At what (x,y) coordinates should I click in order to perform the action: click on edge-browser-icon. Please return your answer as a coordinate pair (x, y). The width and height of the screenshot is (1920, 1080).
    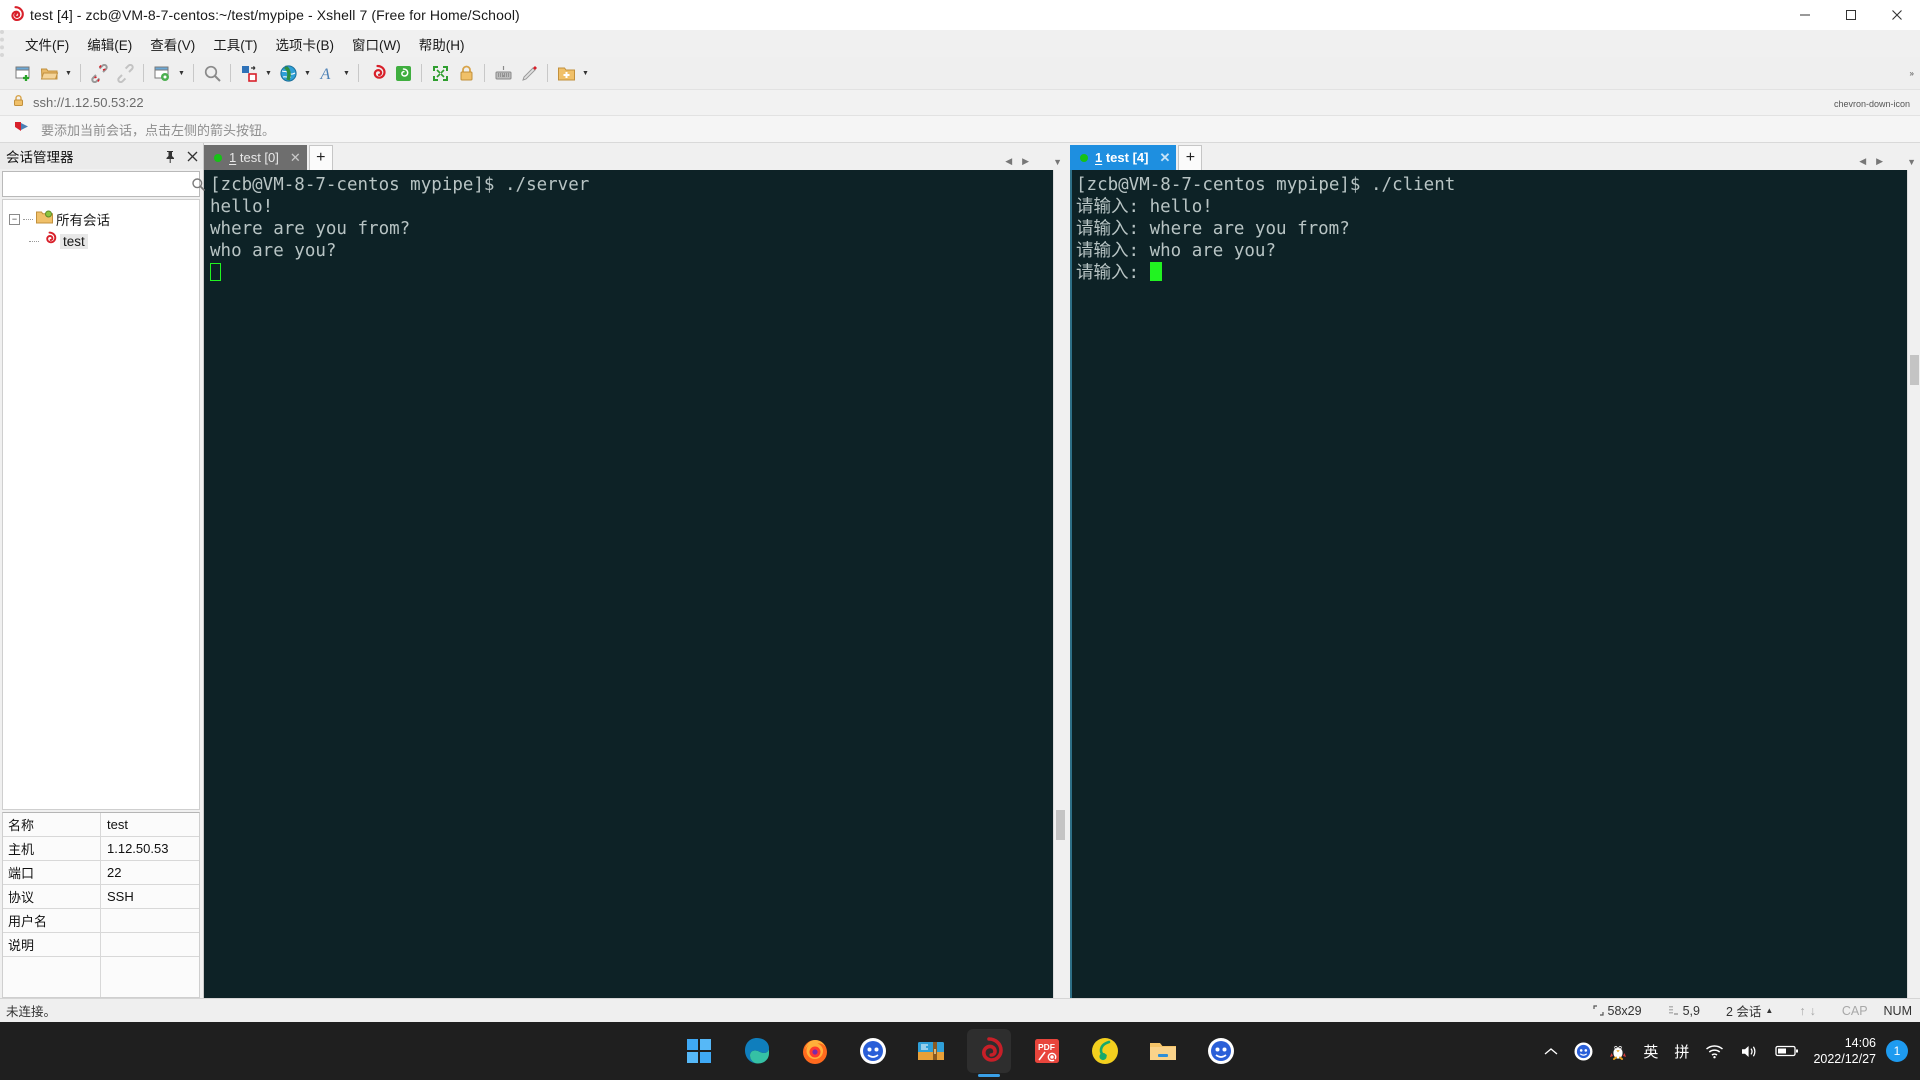
    Looking at the image, I should click on (757, 1051).